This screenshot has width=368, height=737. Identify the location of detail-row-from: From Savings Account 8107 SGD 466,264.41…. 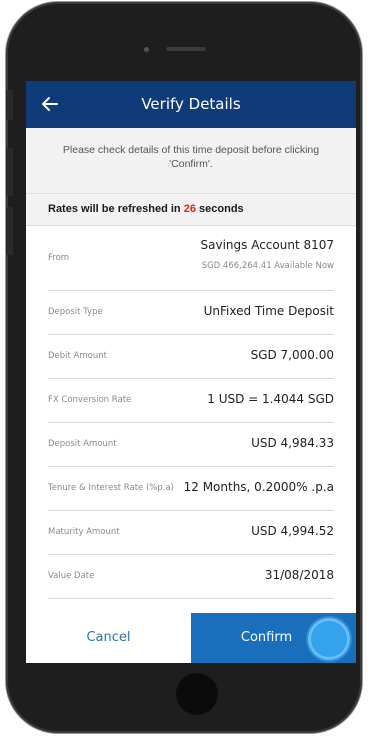
(191, 258).